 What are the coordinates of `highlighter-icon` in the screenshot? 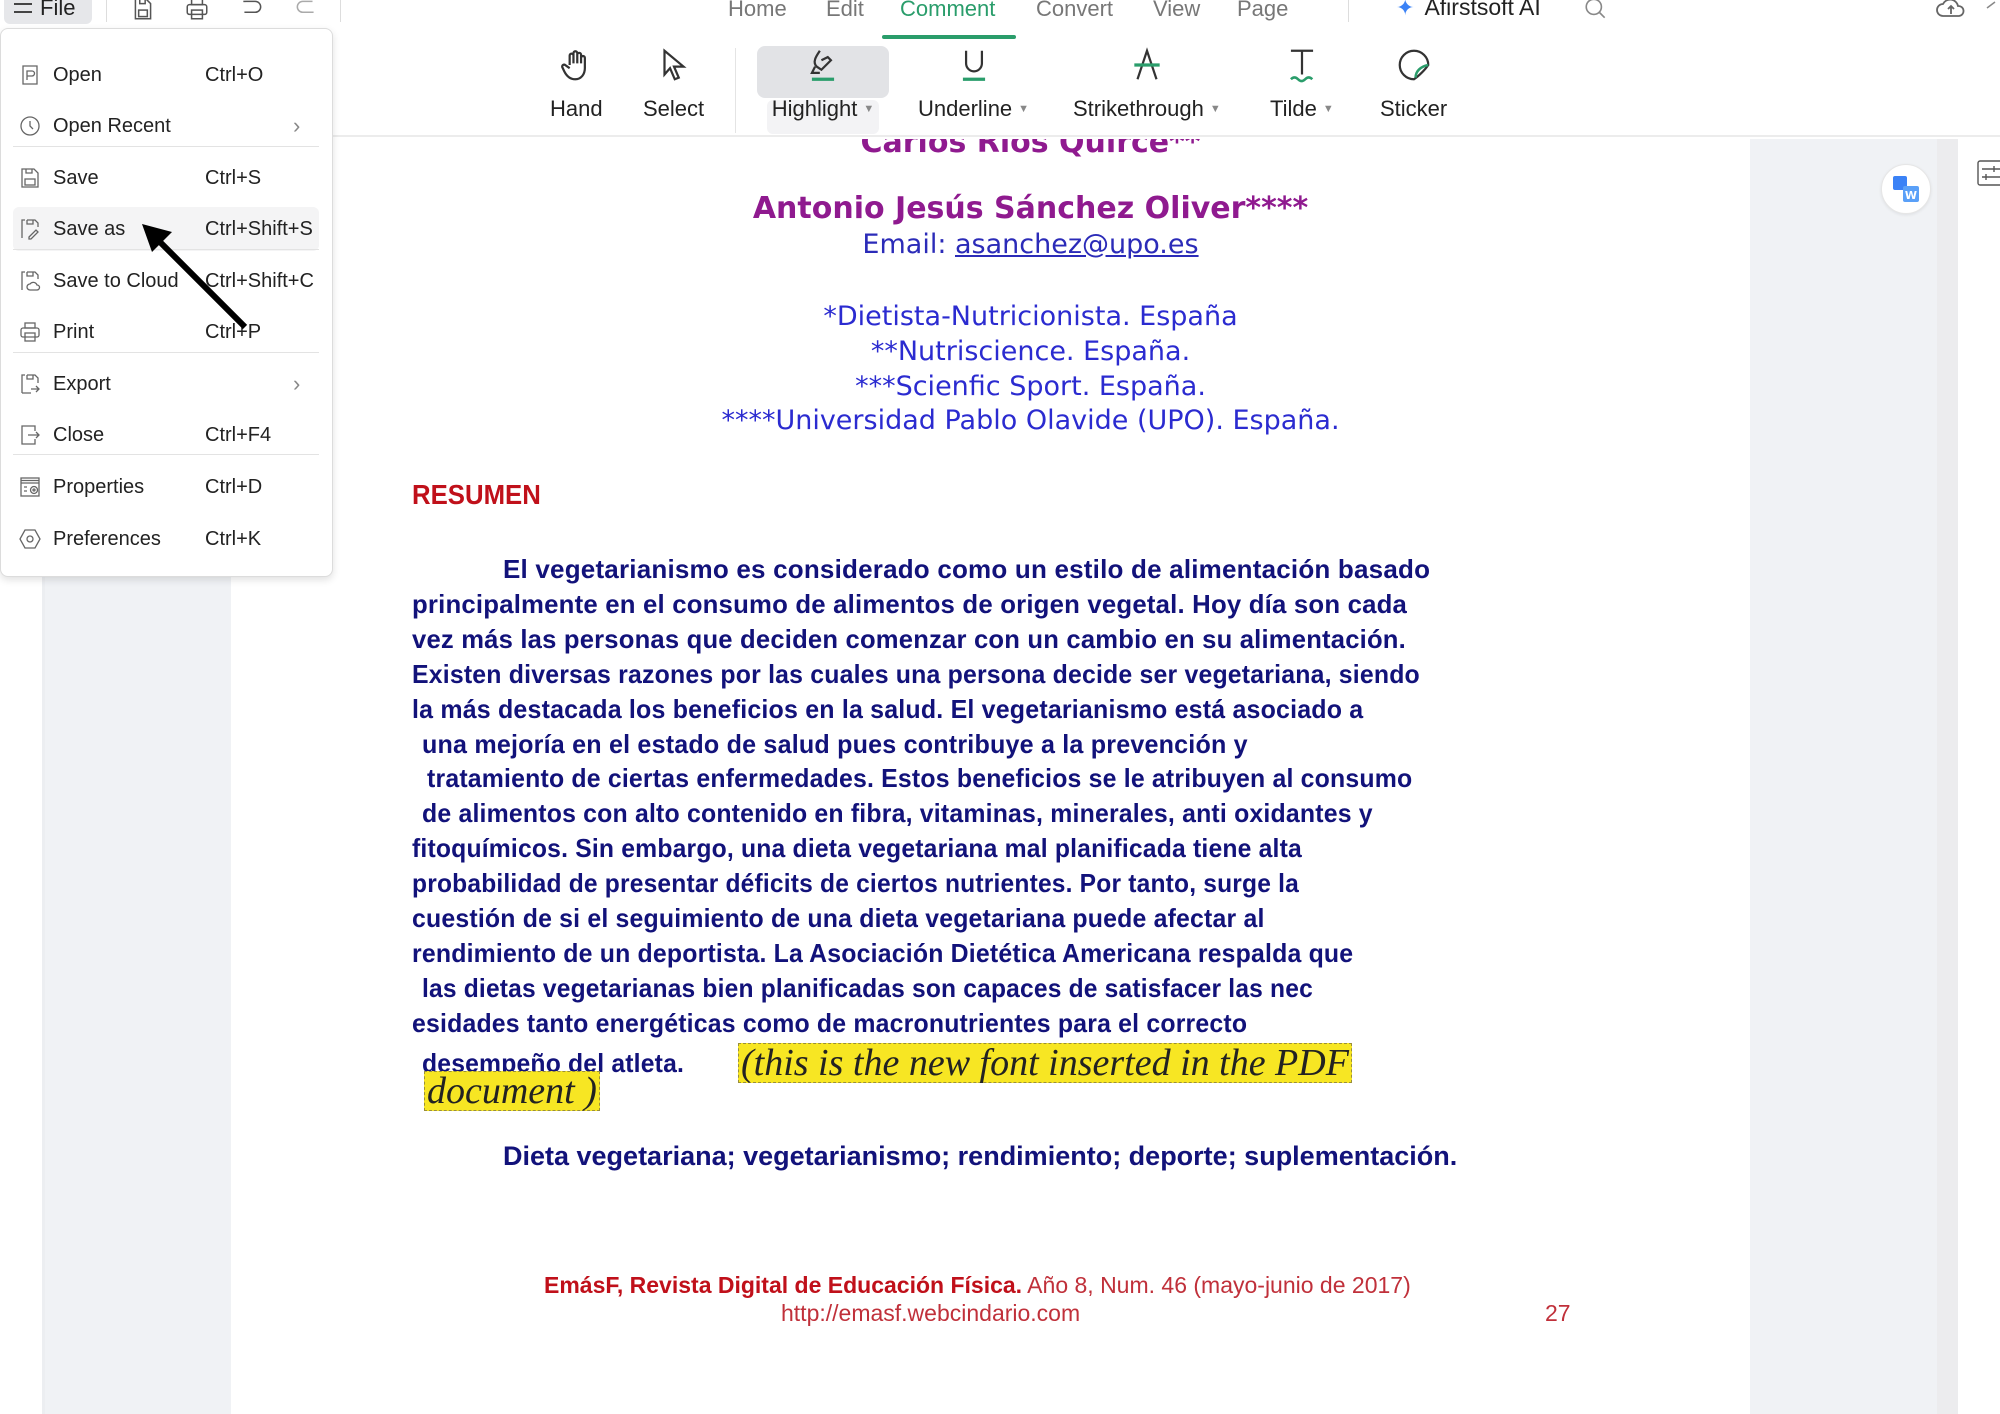 It's located at (823, 65).